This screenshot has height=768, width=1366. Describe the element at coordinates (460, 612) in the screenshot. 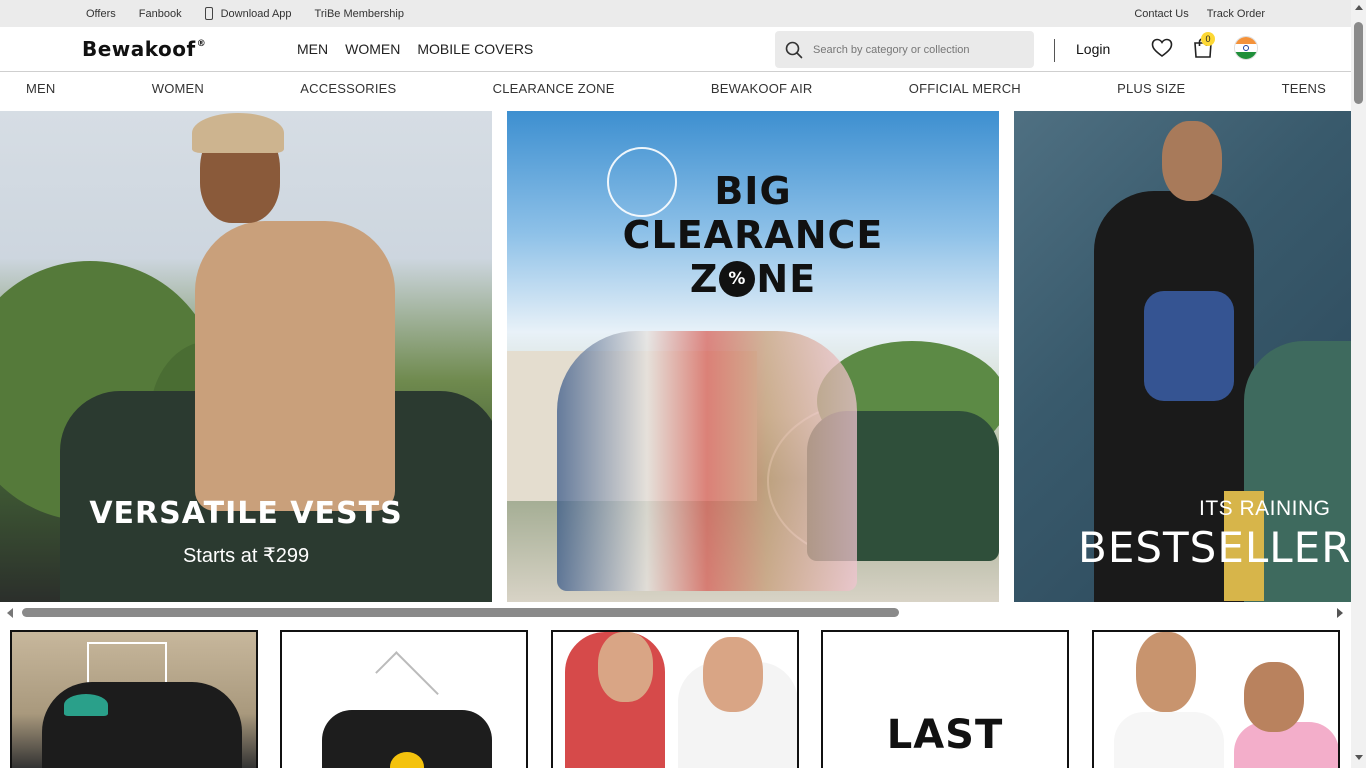

I see `carousel-scroll-thumb` at that location.